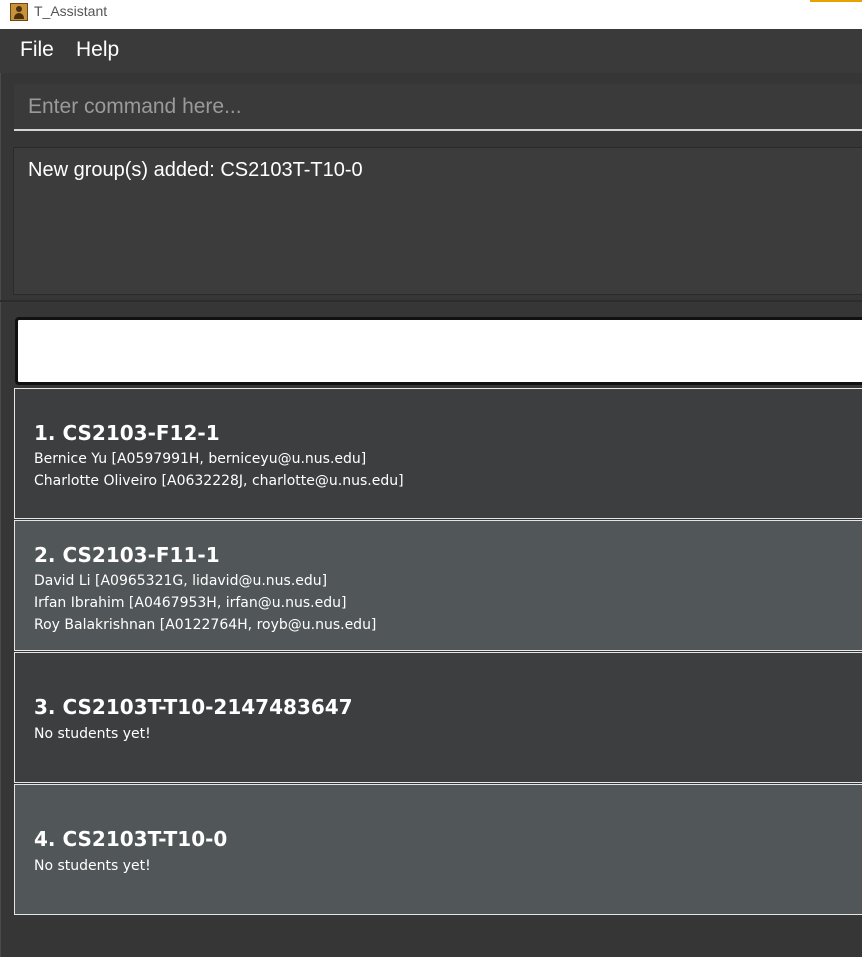  Describe the element at coordinates (431, 301) in the screenshot. I see `section-divider` at that location.